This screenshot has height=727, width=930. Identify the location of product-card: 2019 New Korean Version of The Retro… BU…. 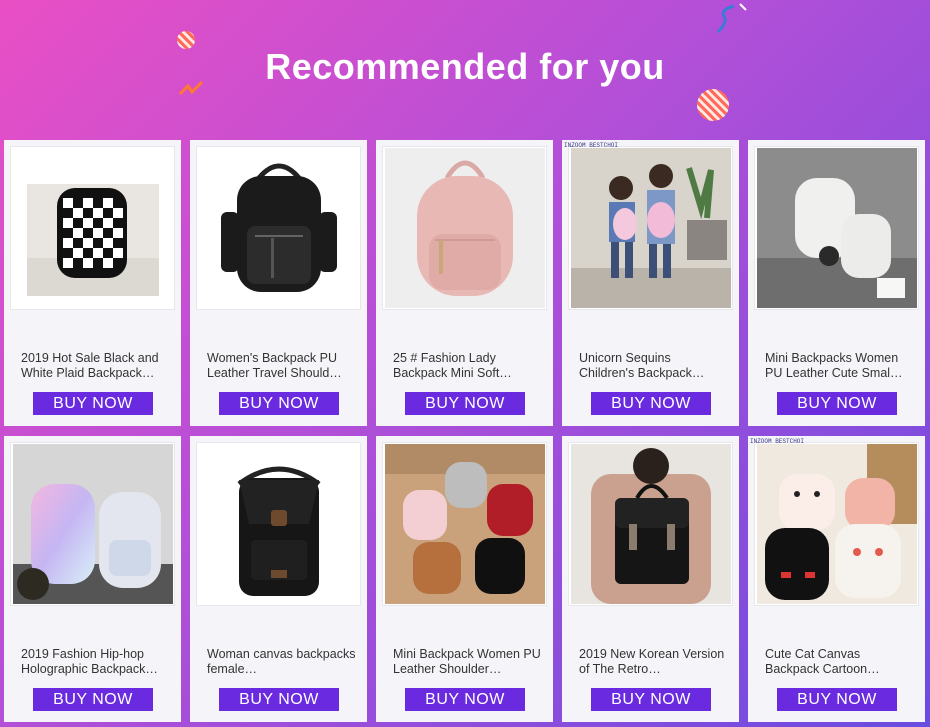
(650, 579).